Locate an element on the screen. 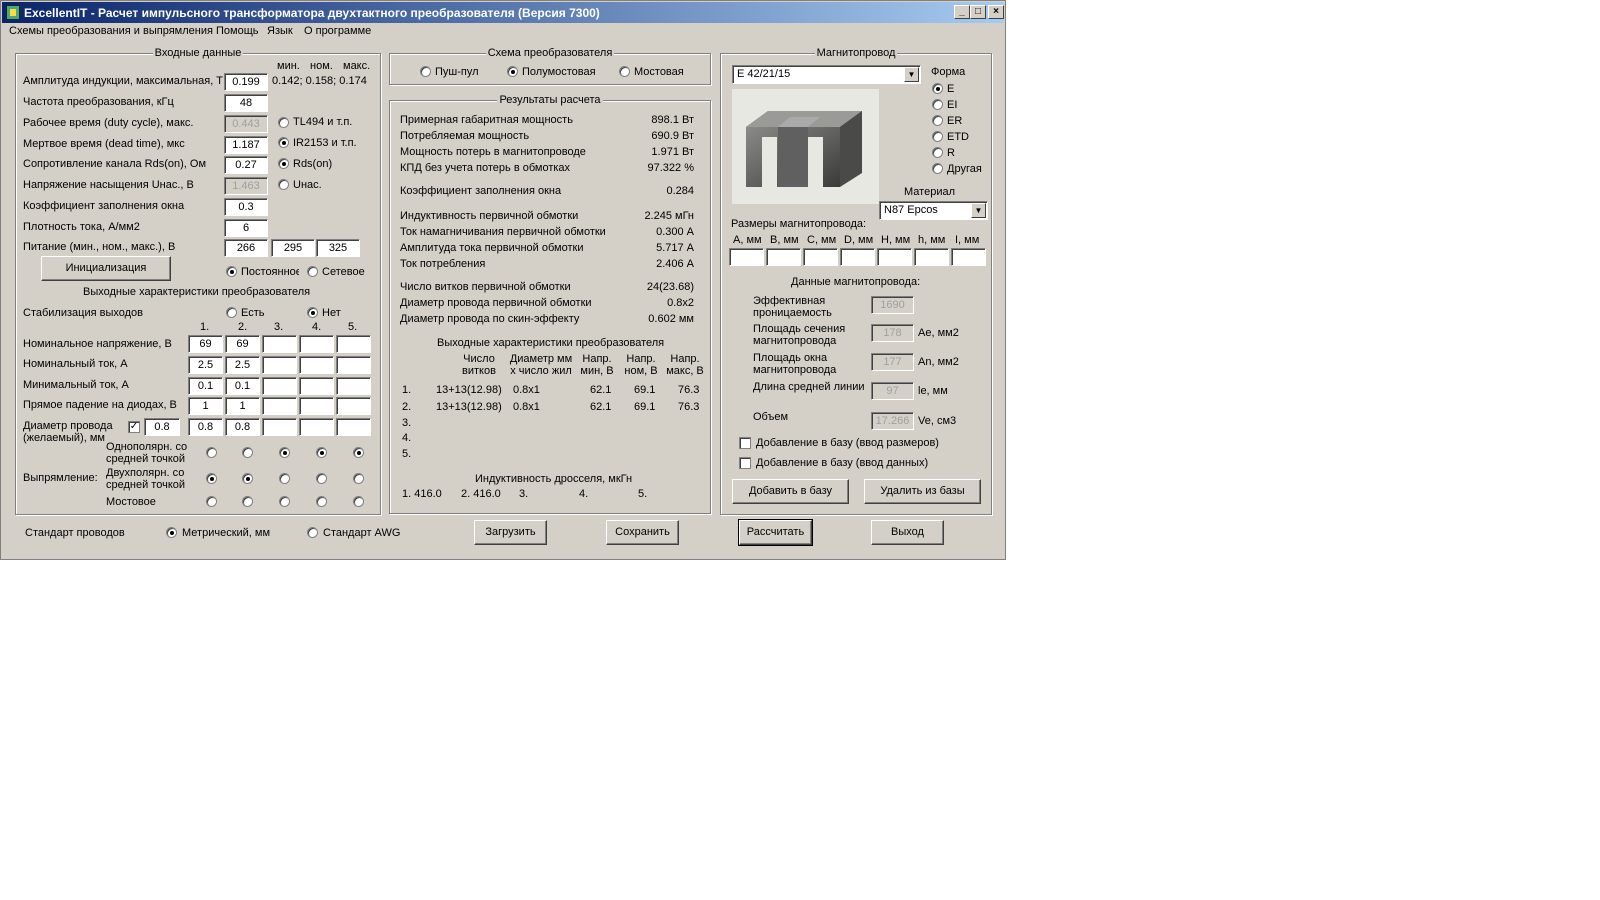 The image size is (1600, 900). out-cell-i4 is located at coordinates (316, 365).